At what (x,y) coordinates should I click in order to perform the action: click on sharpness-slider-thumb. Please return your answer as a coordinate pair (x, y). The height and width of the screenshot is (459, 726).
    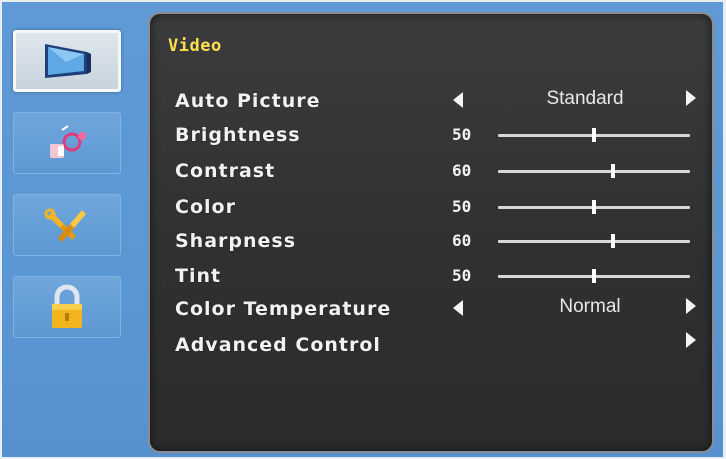
    Looking at the image, I should click on (613, 241).